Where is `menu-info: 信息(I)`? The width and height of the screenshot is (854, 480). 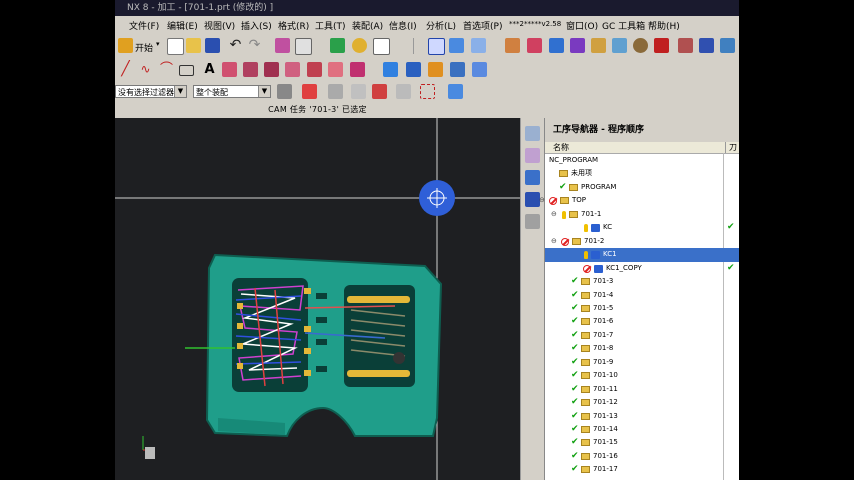 menu-info: 信息(I) is located at coordinates (403, 25).